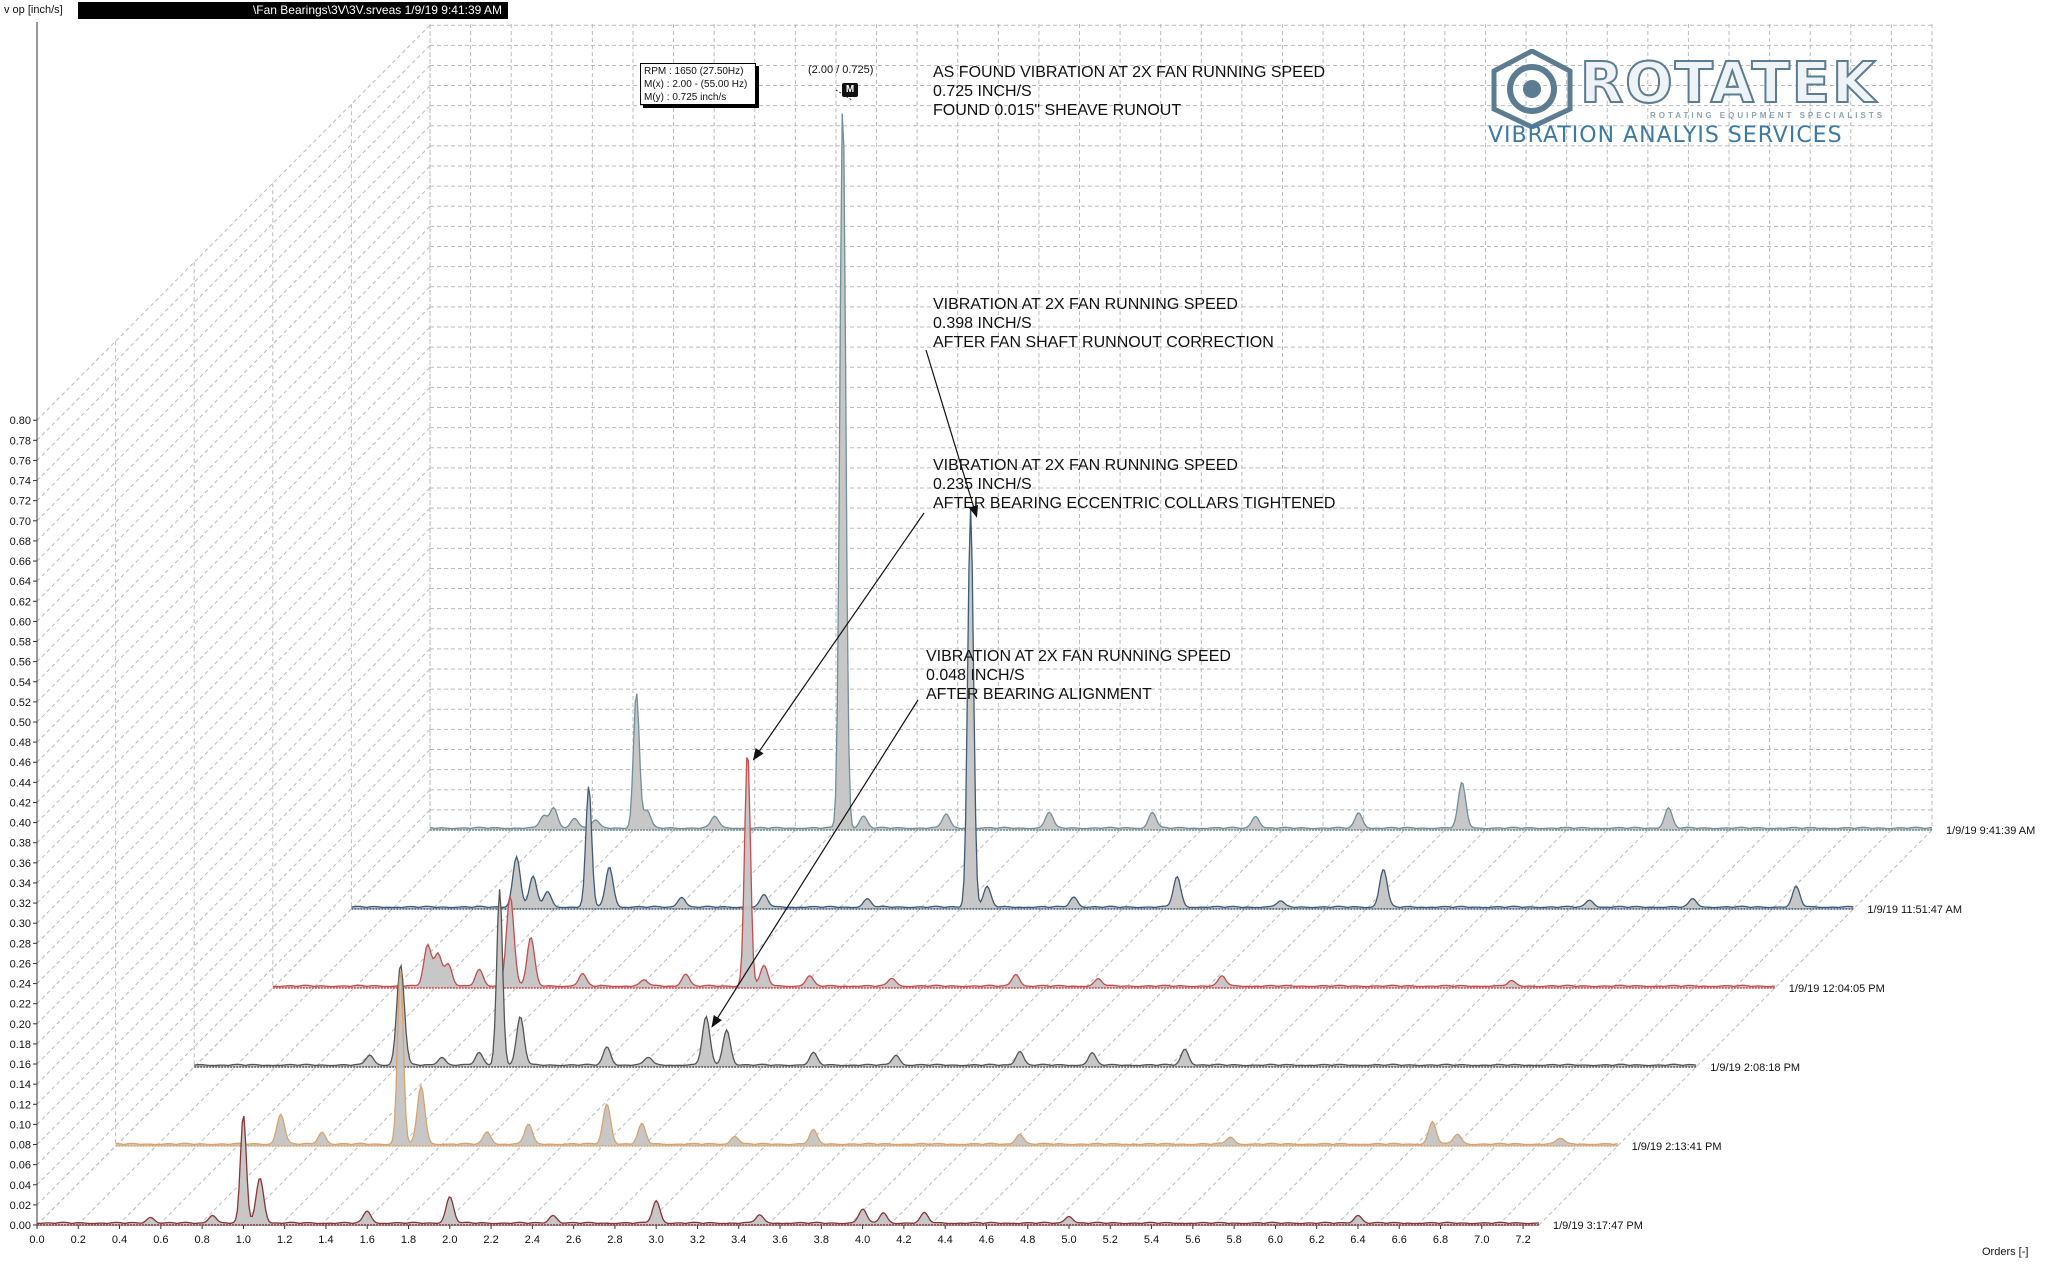 This screenshot has width=2048, height=1265. What do you see at coordinates (20, 1045) in the screenshot?
I see `y-tick-label: 0.18` at bounding box center [20, 1045].